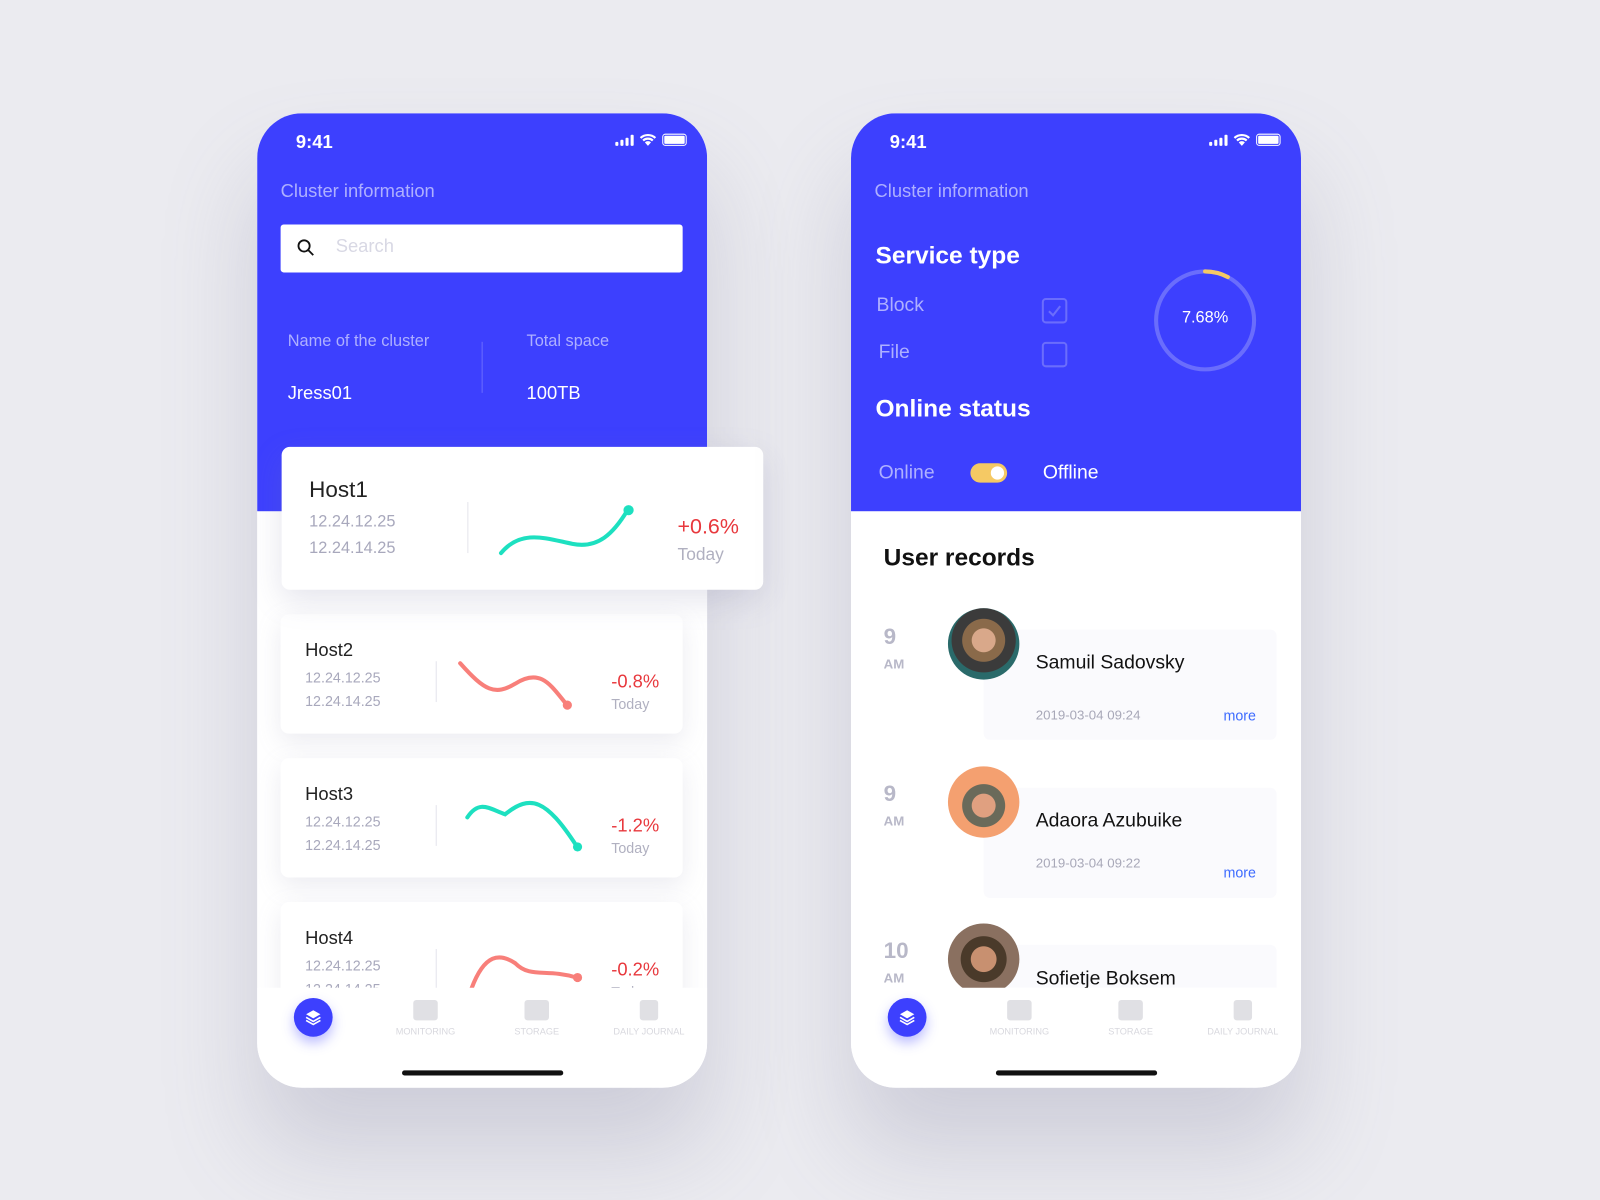 The height and width of the screenshot is (1200, 1600). Describe the element at coordinates (953, 408) in the screenshot. I see `online-status-title: Online status` at that location.